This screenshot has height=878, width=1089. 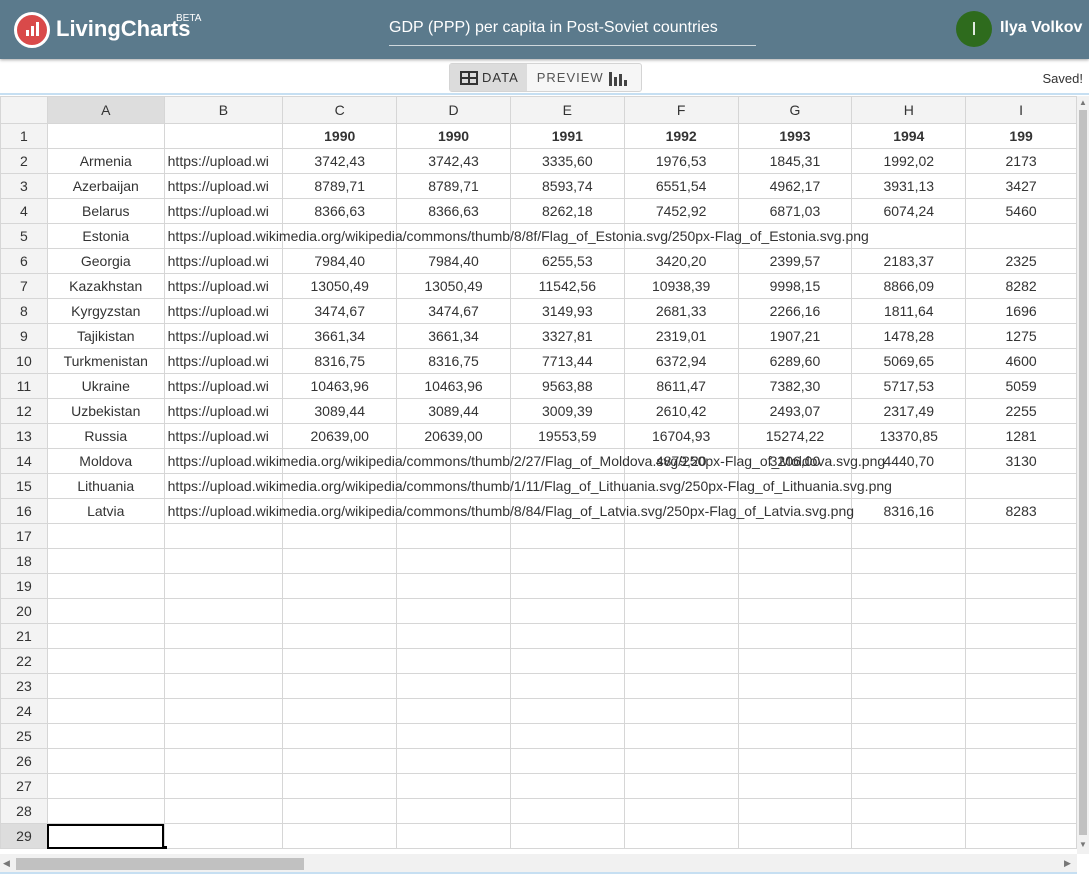 What do you see at coordinates (105, 461) in the screenshot?
I see `cell-a14: Moldova` at bounding box center [105, 461].